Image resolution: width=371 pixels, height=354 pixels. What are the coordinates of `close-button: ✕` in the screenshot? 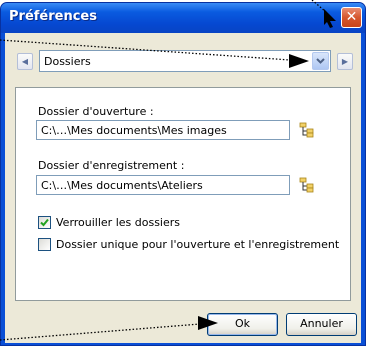 It's located at (351, 17).